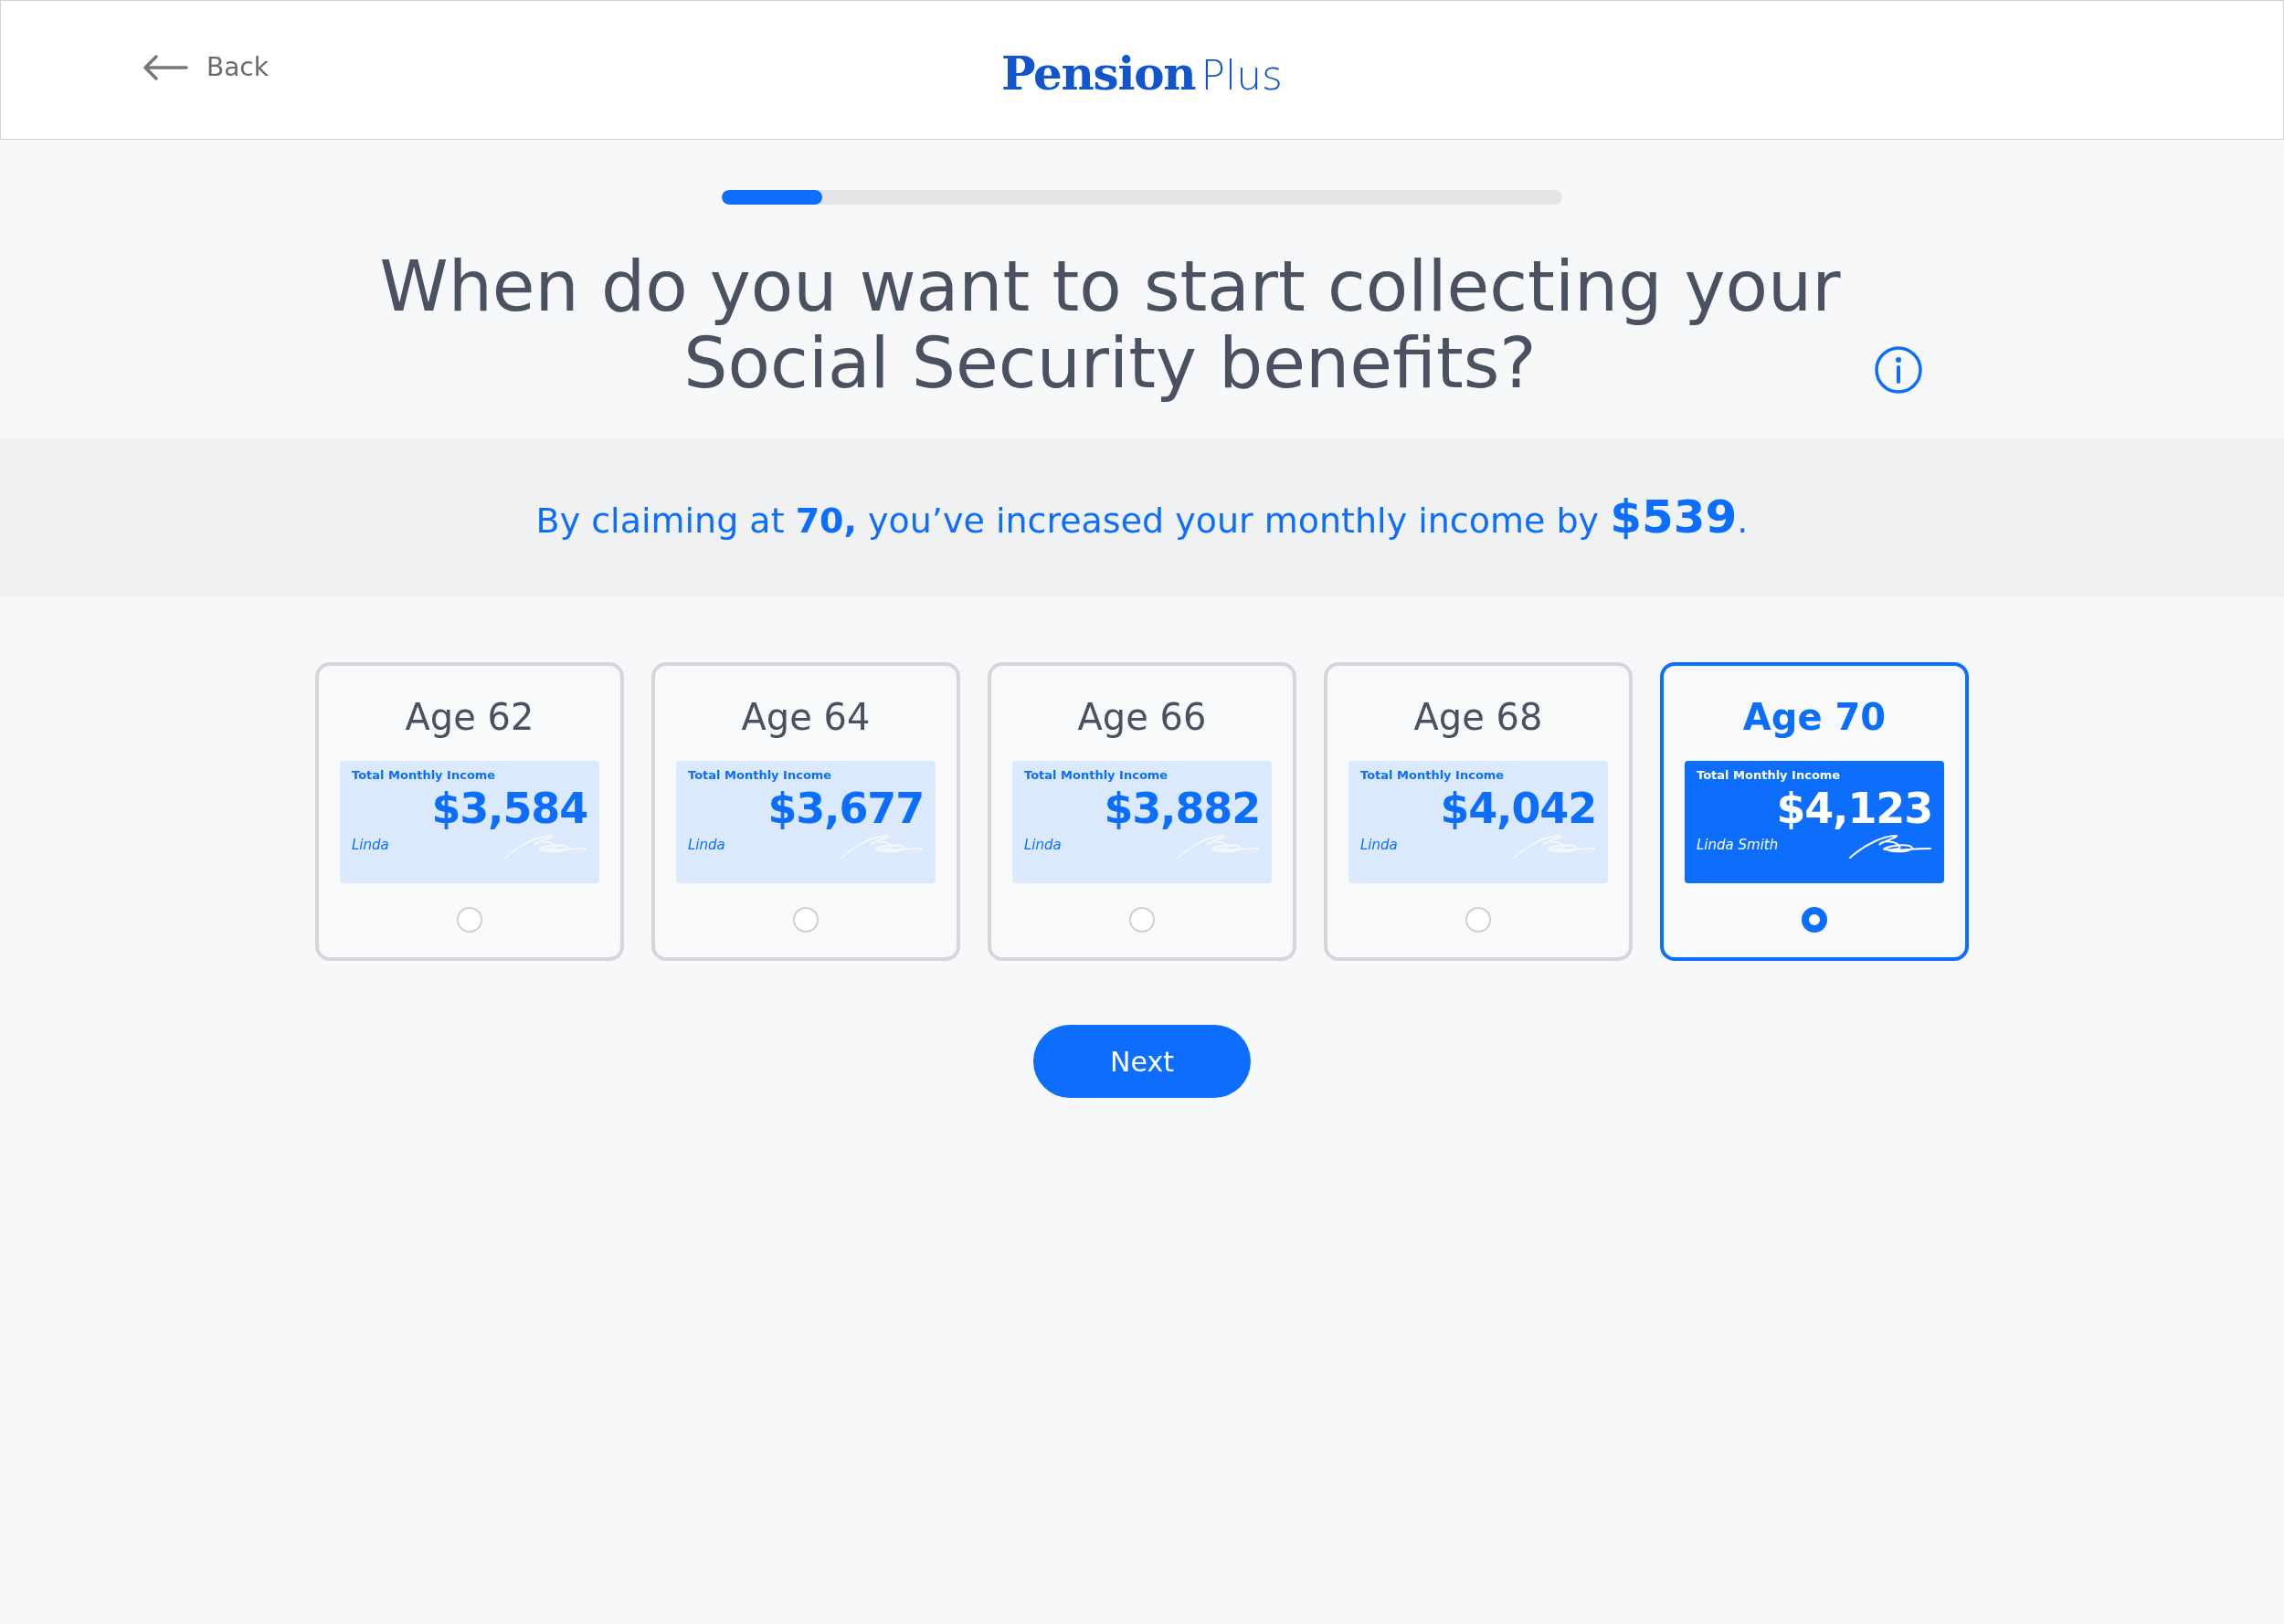 Image resolution: width=2284 pixels, height=1624 pixels. What do you see at coordinates (845, 808) in the screenshot?
I see `income-amount: $3,677` at bounding box center [845, 808].